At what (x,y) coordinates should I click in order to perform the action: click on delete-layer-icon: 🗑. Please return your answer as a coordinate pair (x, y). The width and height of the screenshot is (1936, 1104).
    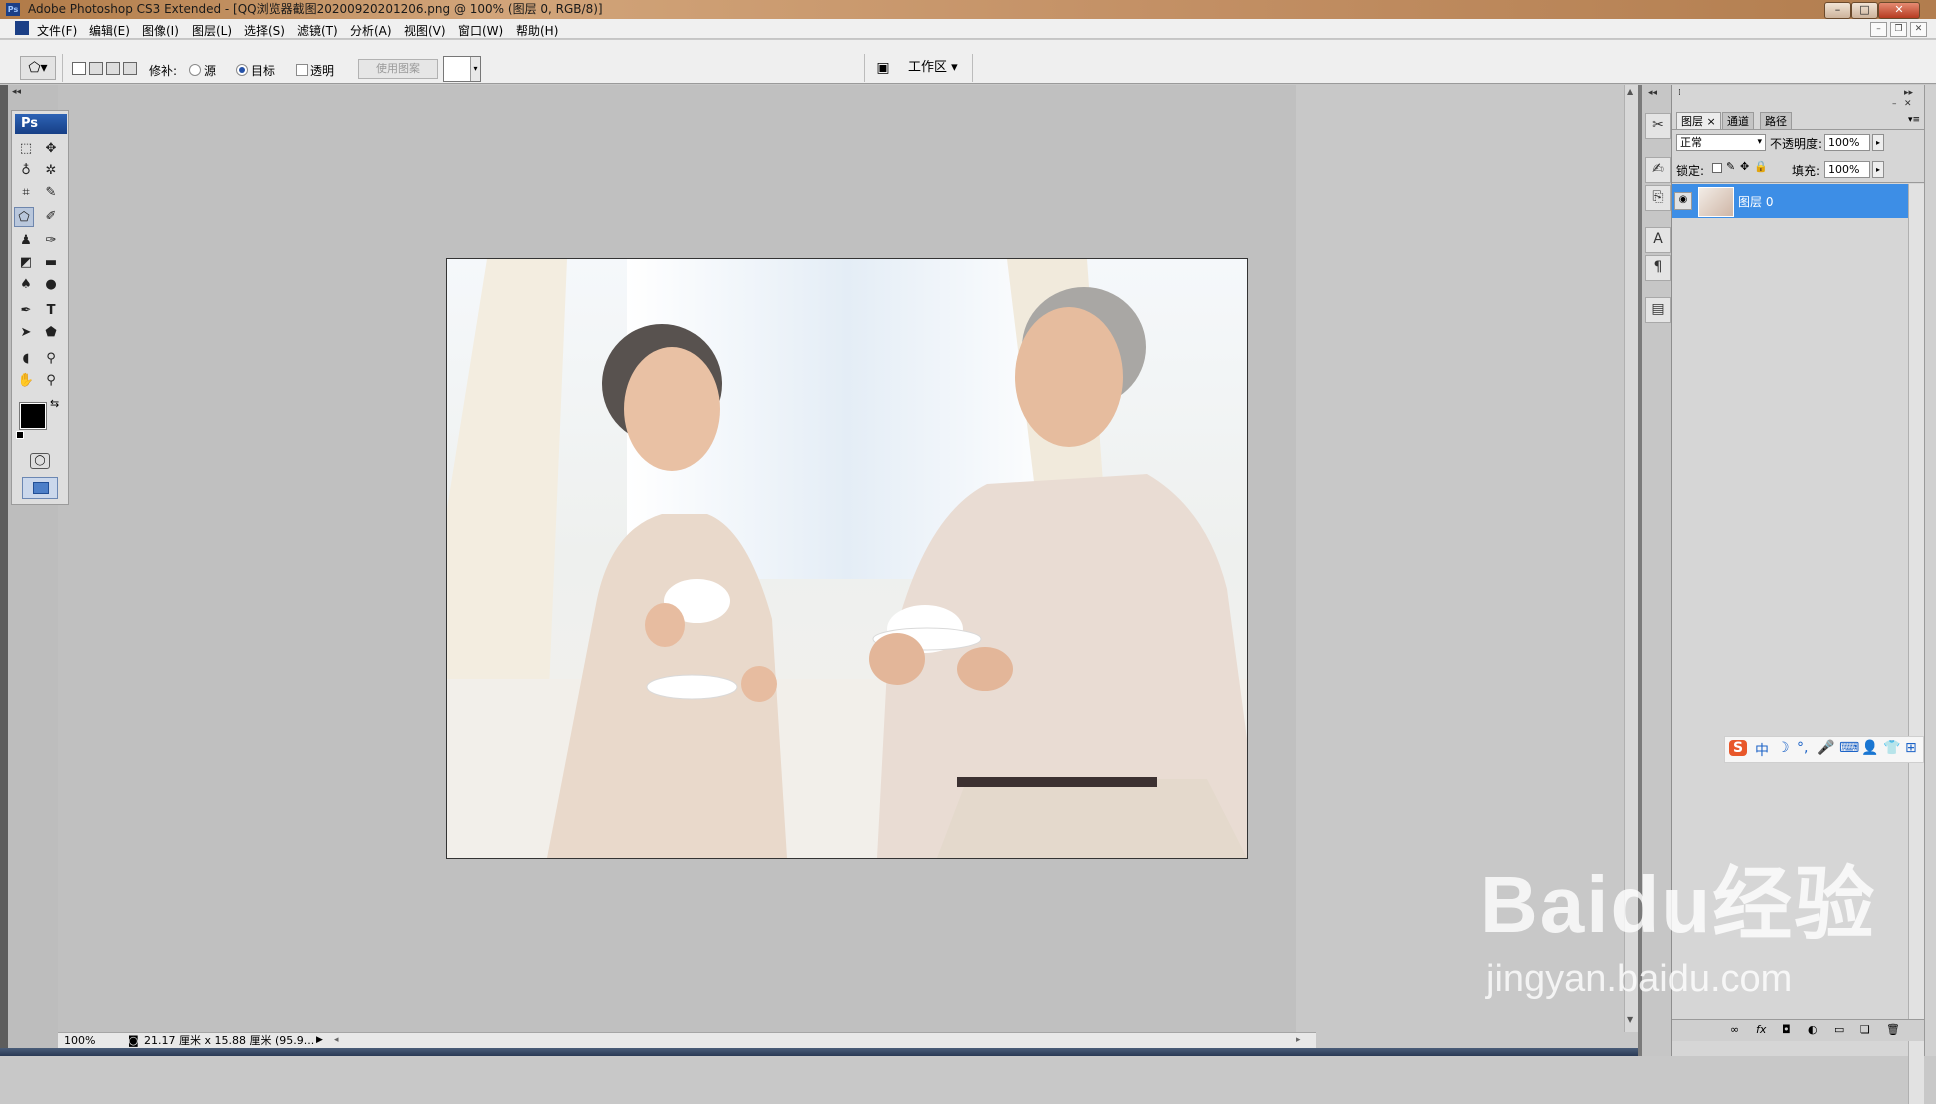
    Looking at the image, I should click on (1893, 1029).